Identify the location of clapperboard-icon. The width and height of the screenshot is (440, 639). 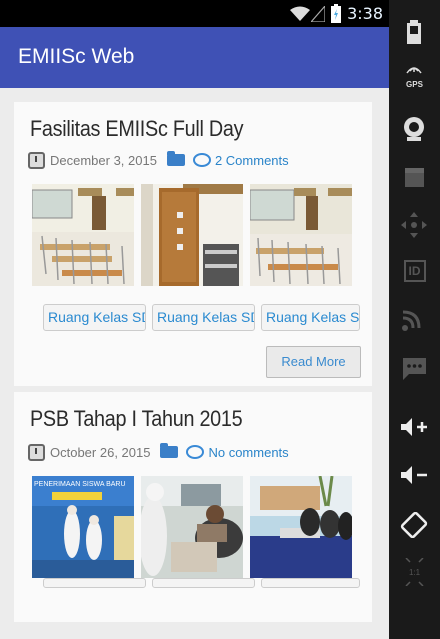
(414, 177).